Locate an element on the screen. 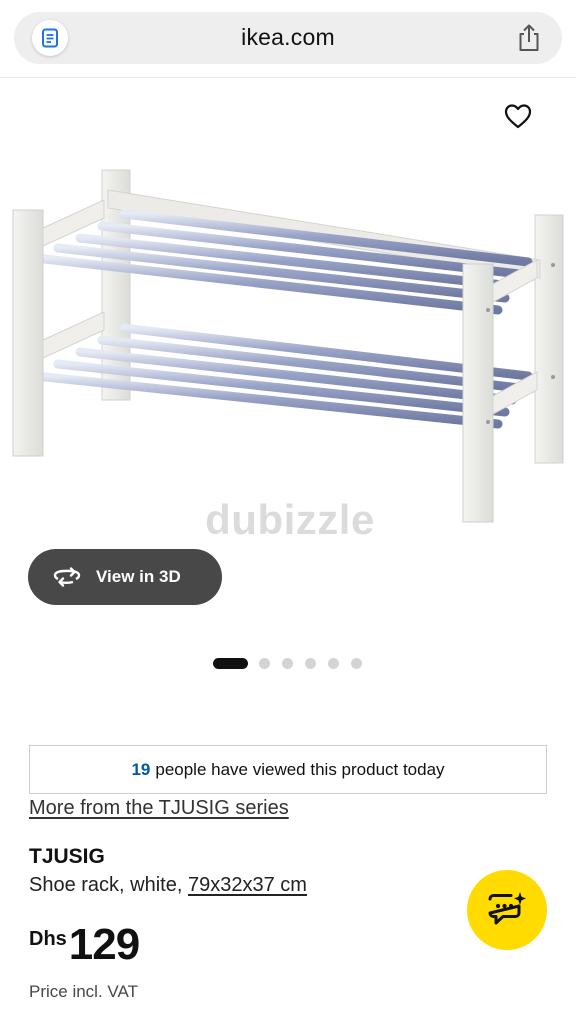  heart-icon is located at coordinates (518, 116).